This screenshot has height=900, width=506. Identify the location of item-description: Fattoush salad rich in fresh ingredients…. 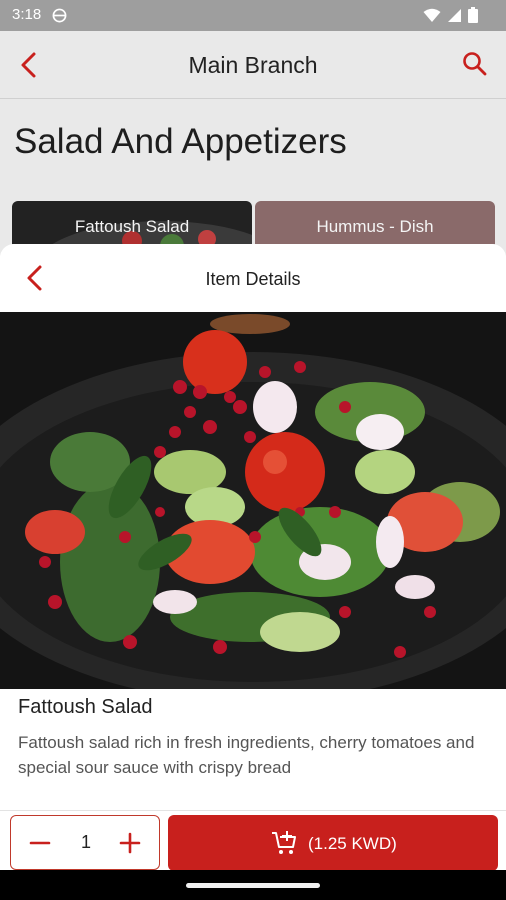
(246, 755).